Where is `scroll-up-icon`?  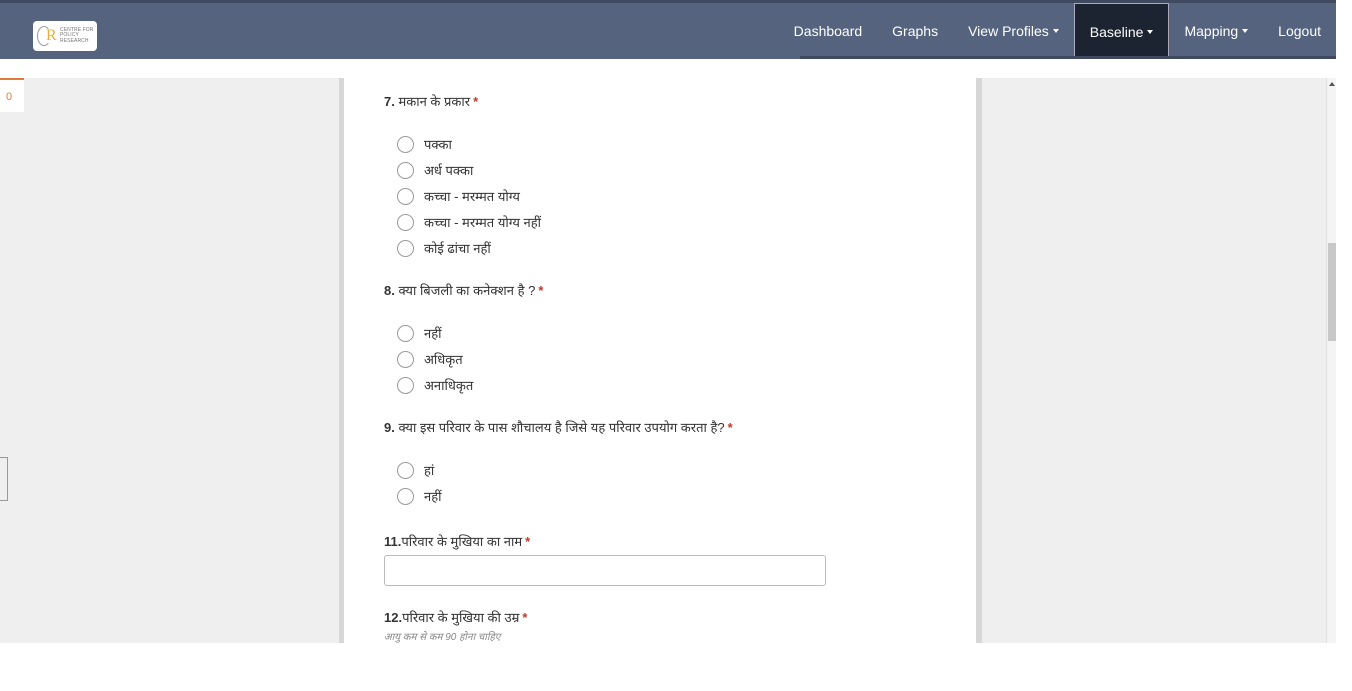 scroll-up-icon is located at coordinates (1332, 84).